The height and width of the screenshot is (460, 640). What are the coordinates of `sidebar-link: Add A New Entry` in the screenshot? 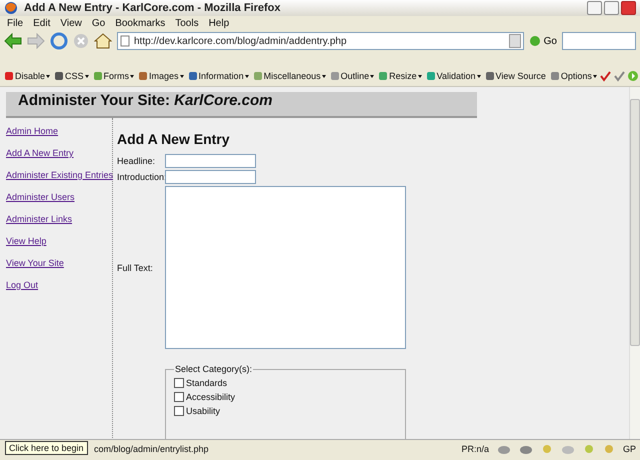 It's located at (59, 154).